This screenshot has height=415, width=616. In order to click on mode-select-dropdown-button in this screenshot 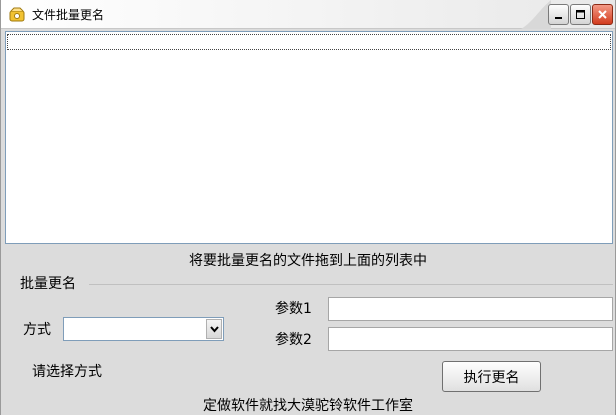, I will do `click(214, 329)`.